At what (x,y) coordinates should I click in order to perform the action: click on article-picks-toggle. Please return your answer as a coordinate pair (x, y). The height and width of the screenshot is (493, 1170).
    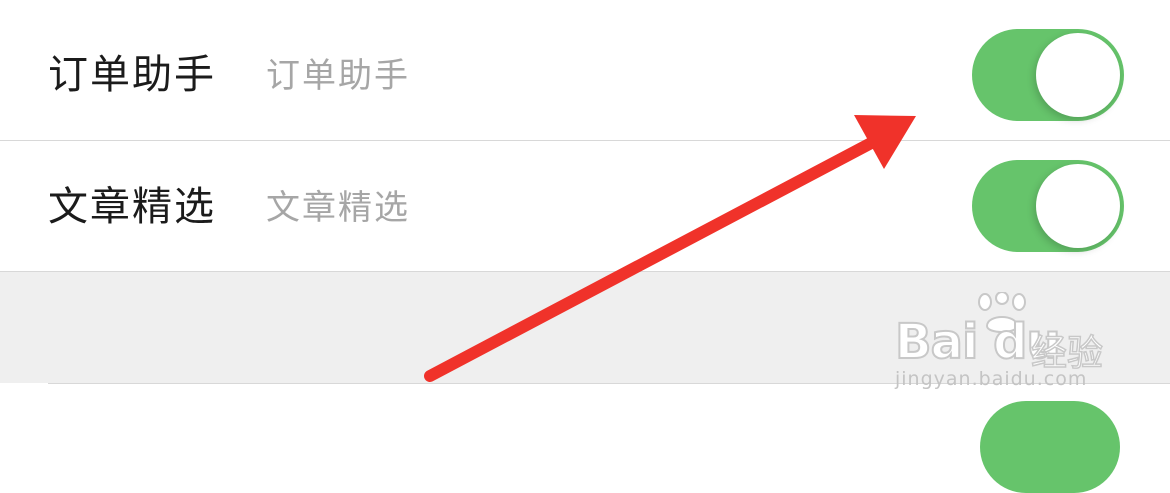
    Looking at the image, I should click on (1048, 206).